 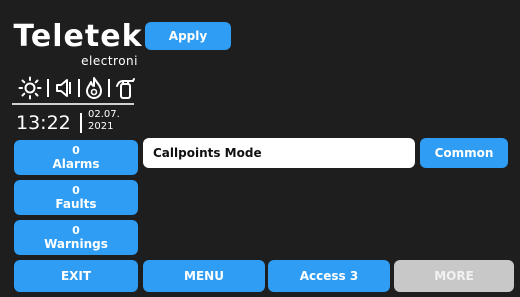 What do you see at coordinates (63, 88) in the screenshot?
I see `speaker-icon` at bounding box center [63, 88].